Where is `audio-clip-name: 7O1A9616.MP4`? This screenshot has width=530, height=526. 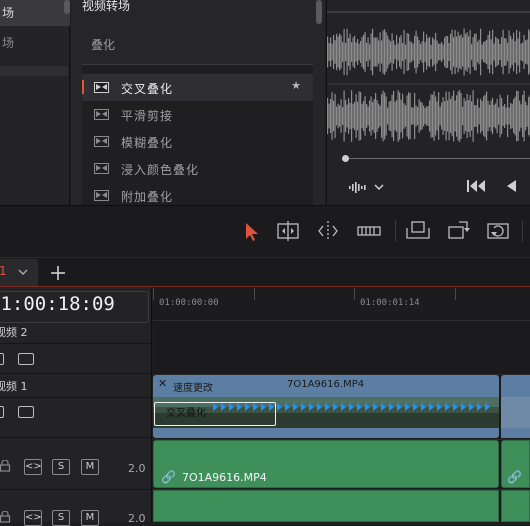
audio-clip-name: 7O1A9616.MP4 is located at coordinates (224, 477).